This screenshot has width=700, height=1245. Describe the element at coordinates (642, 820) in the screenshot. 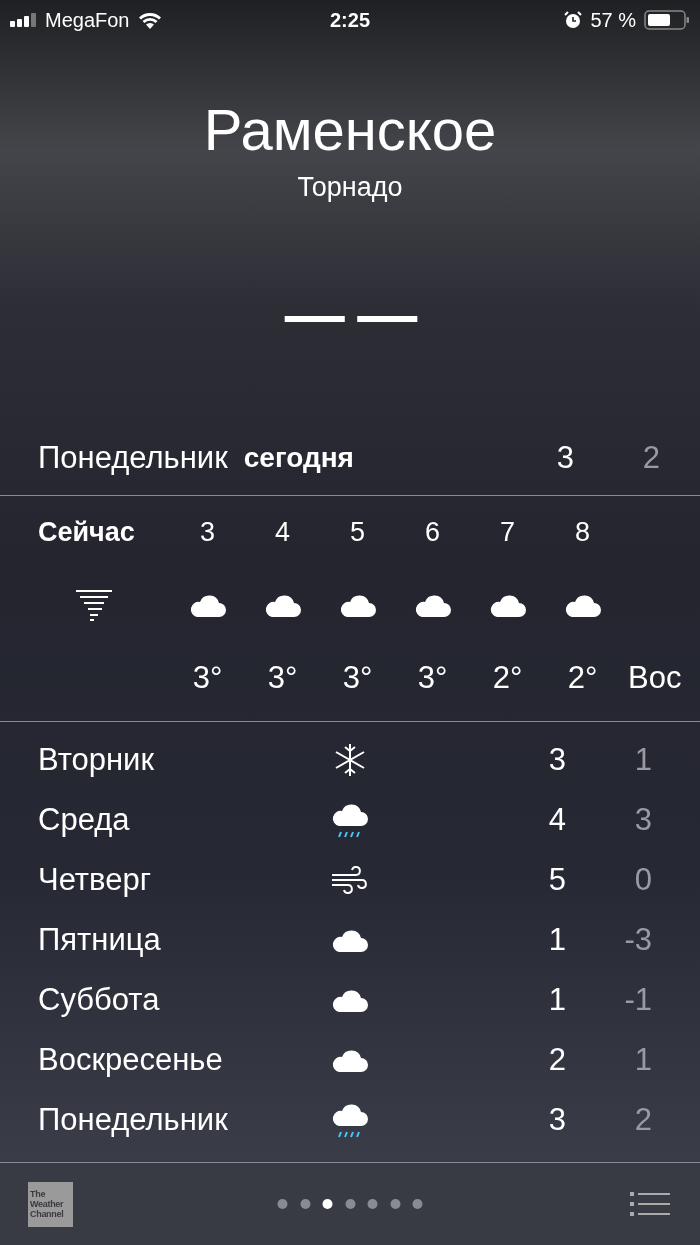

I see `low-temperature: 3` at that location.